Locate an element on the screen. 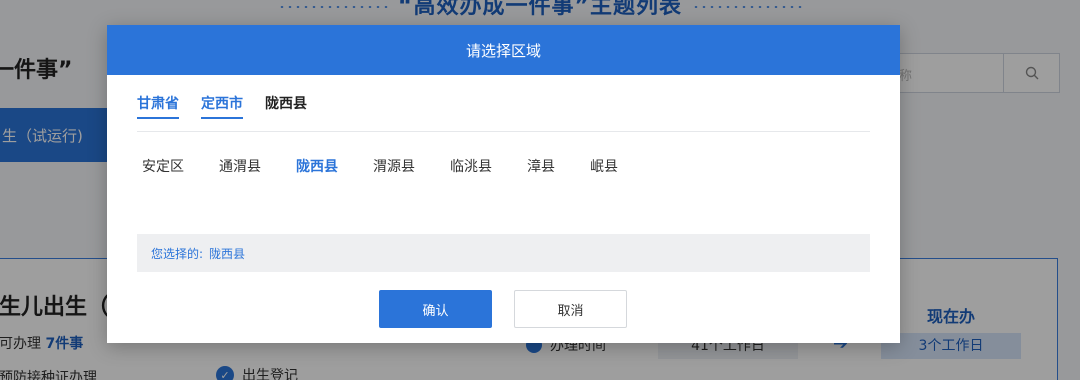  region-option-tongwei: 通渭县 is located at coordinates (240, 166).